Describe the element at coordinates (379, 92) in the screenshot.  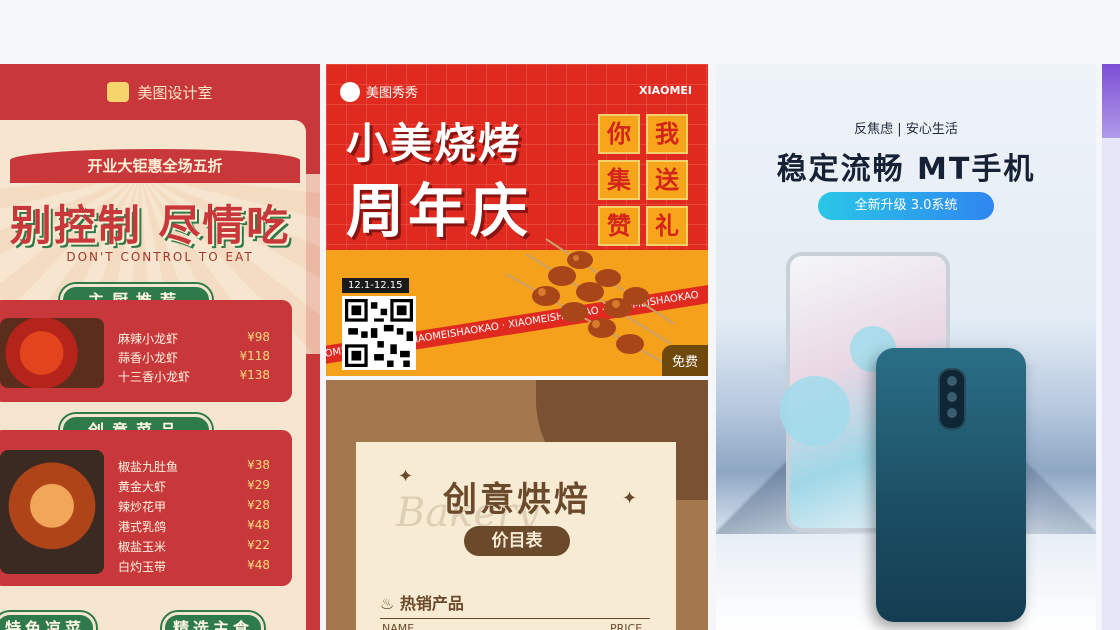
I see `card-brand: 美图秀秀` at that location.